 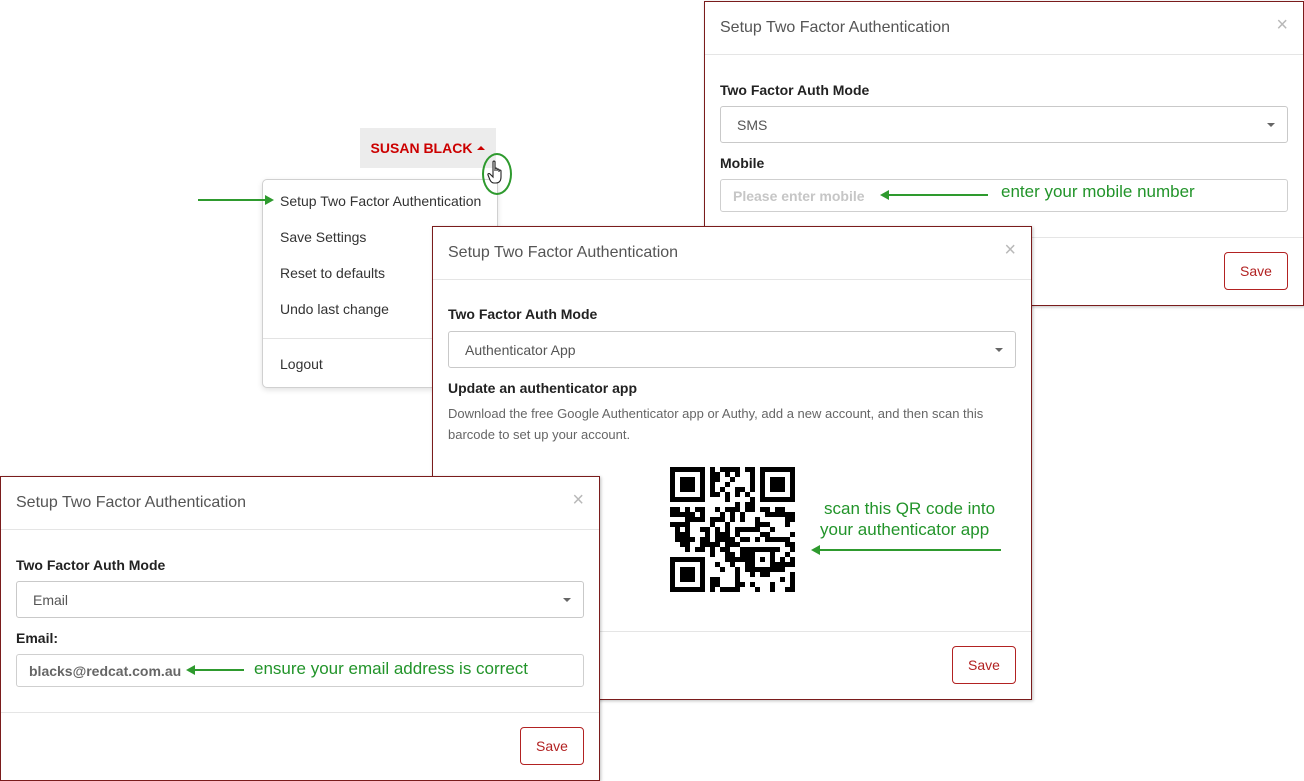 I want to click on menu-item-save-settings: Save Settings, so click(x=323, y=237).